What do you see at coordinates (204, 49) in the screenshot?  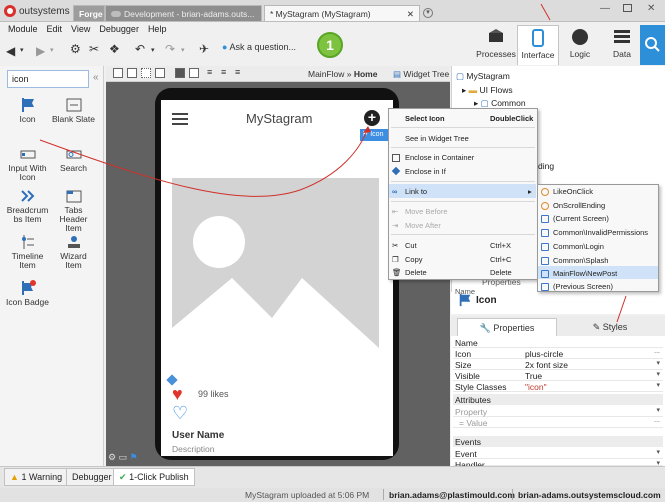 I see `debug-icon: ✈` at bounding box center [204, 49].